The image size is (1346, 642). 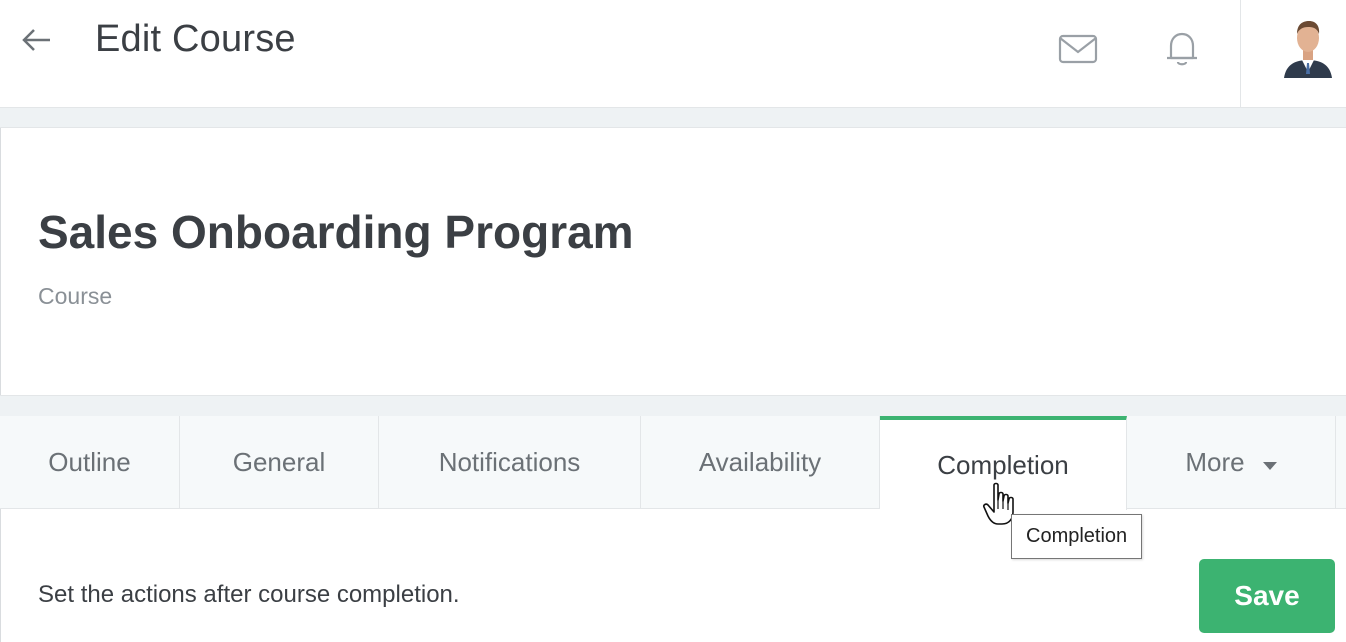 I want to click on mail-icon, so click(x=1078, y=48).